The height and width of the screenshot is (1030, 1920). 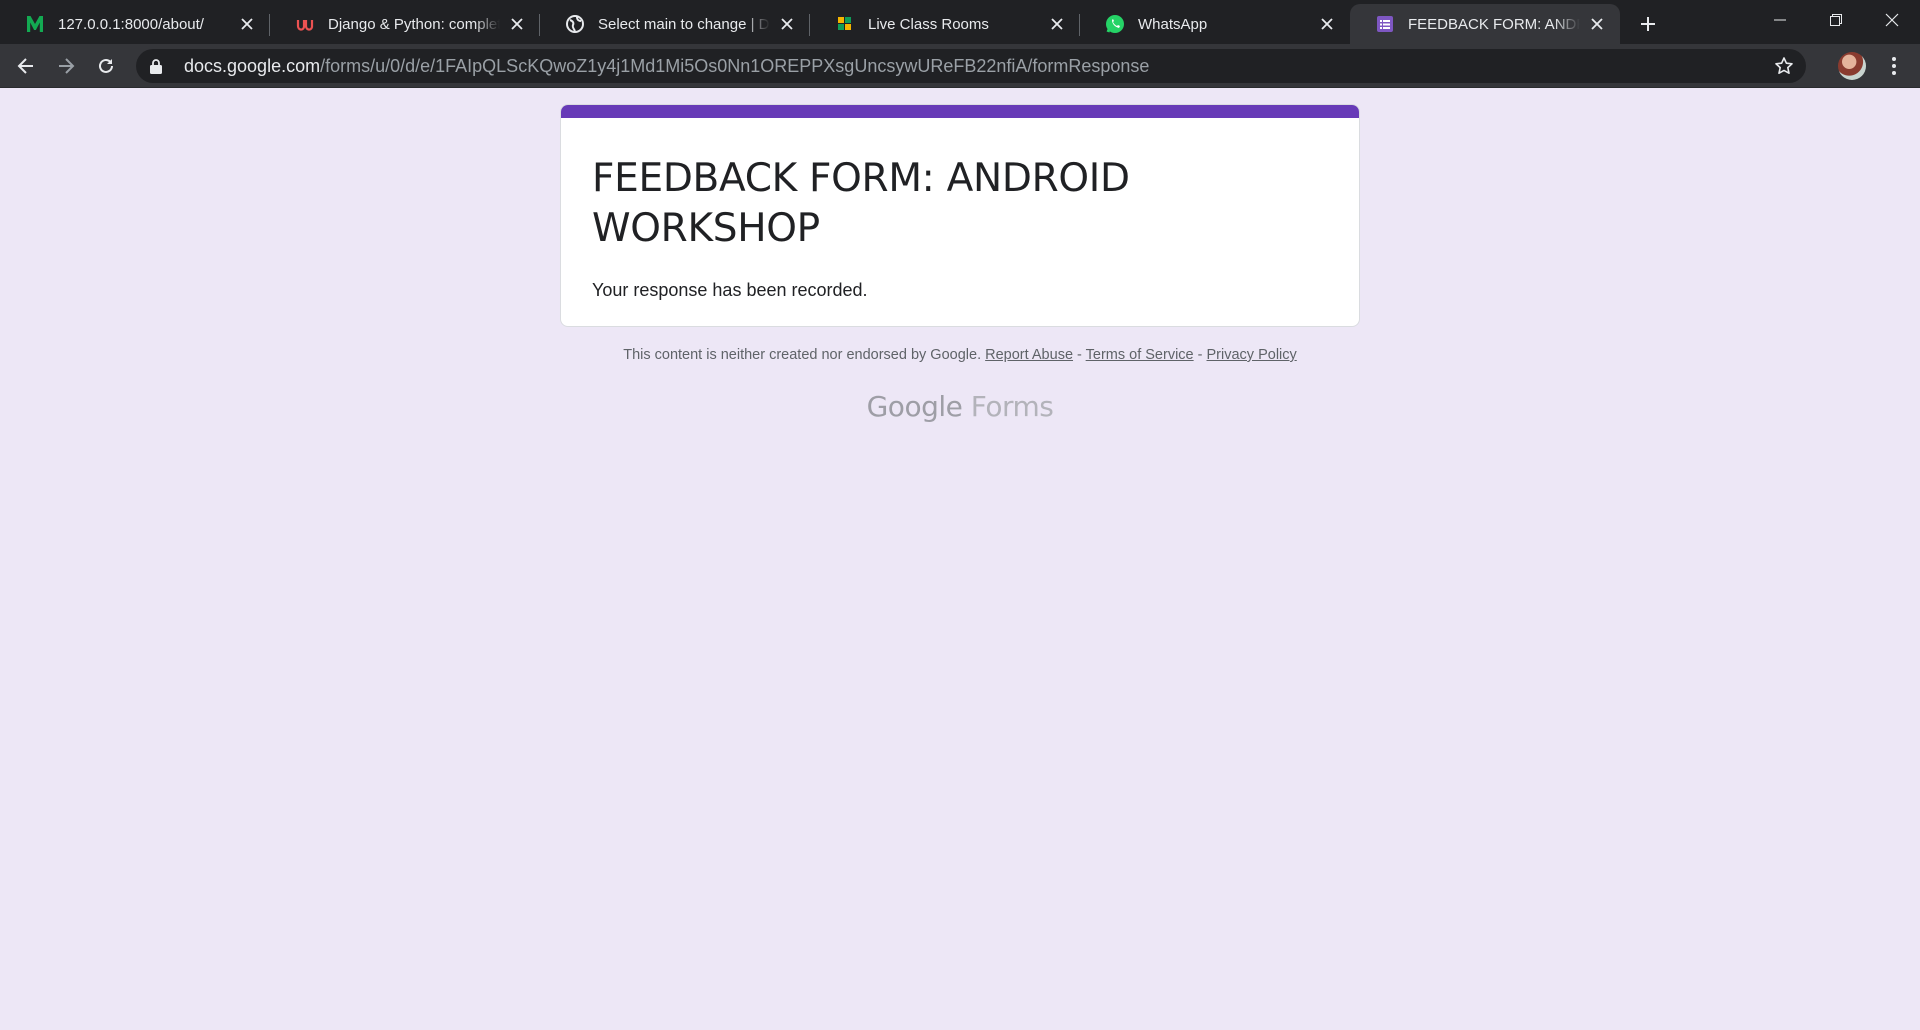 I want to click on minimize-icon, so click(x=1780, y=20).